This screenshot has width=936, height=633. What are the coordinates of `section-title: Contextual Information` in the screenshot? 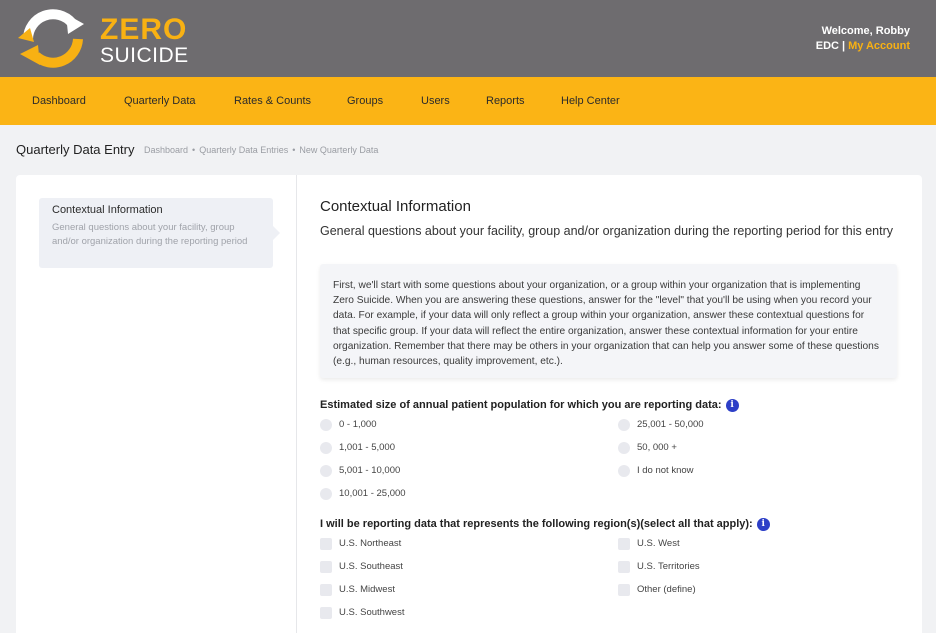 It's located at (395, 206).